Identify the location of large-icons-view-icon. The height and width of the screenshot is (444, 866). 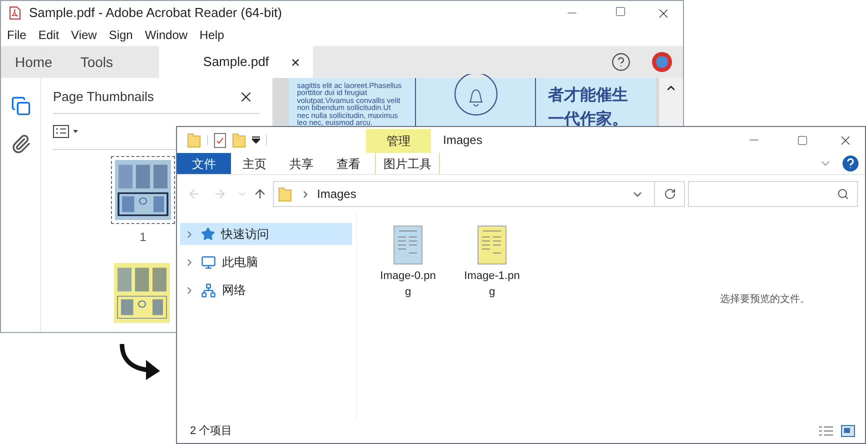
(848, 431).